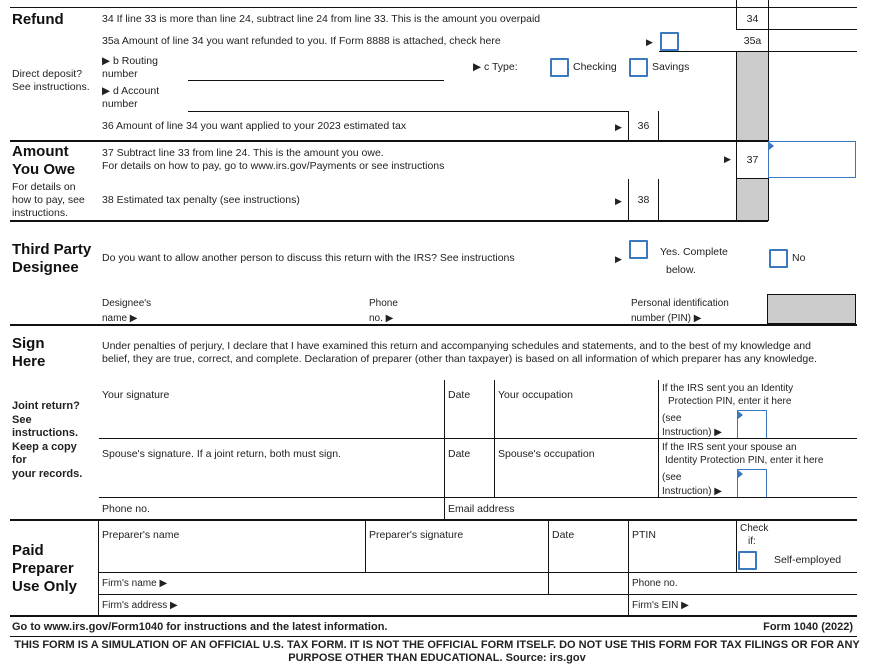 This screenshot has height=665, width=874. I want to click on savings-checkbox, so click(638, 67).